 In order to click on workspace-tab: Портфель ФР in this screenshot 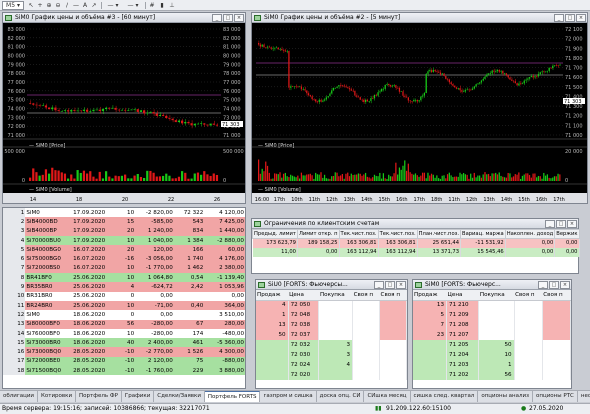, I will do `click(99, 396)`.